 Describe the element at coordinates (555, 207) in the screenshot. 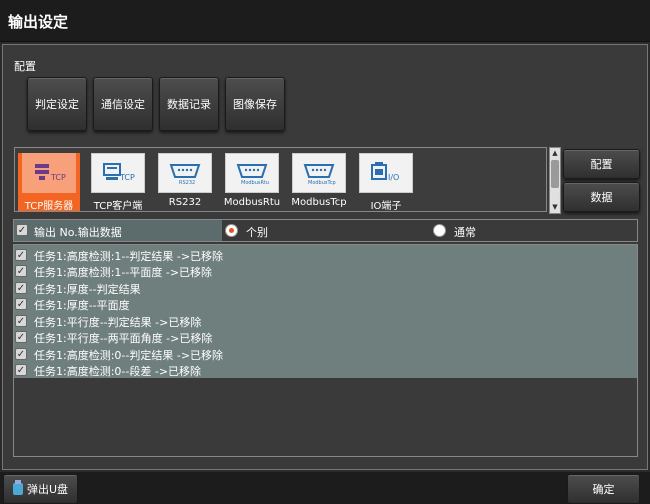

I see `scroll-down-icon: ▼` at that location.